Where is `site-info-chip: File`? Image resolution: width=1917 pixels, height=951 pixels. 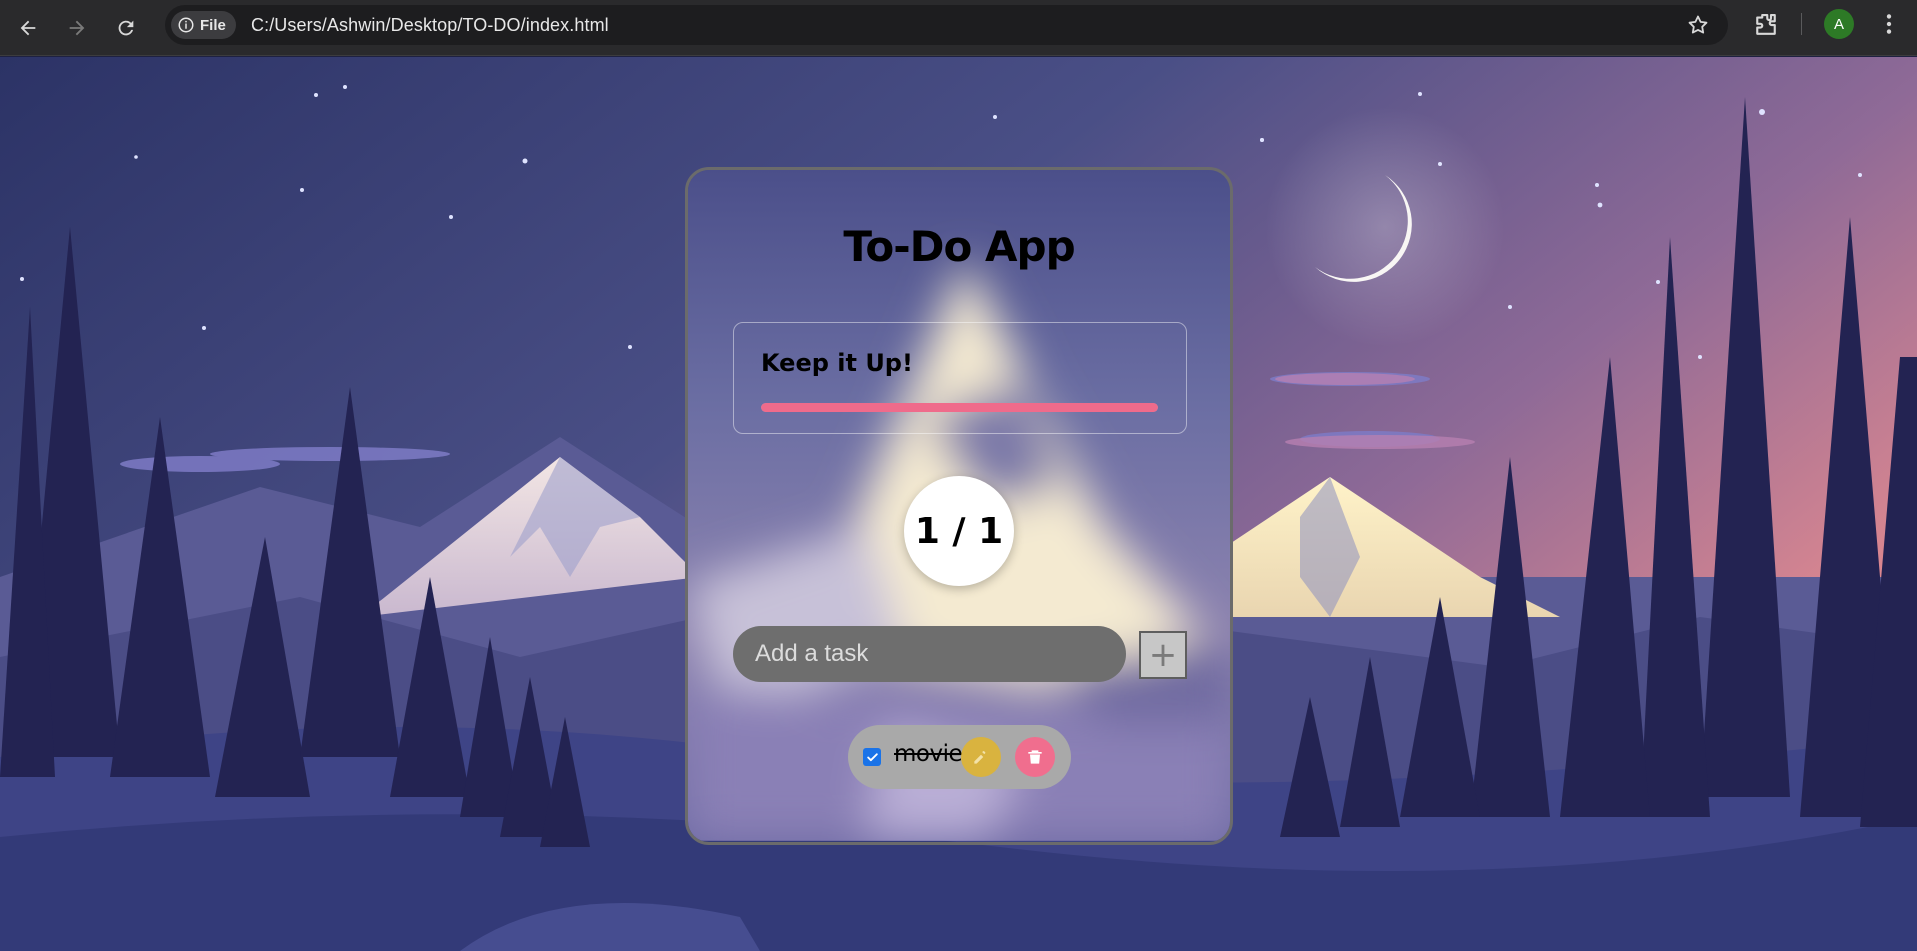 site-info-chip: File is located at coordinates (203, 25).